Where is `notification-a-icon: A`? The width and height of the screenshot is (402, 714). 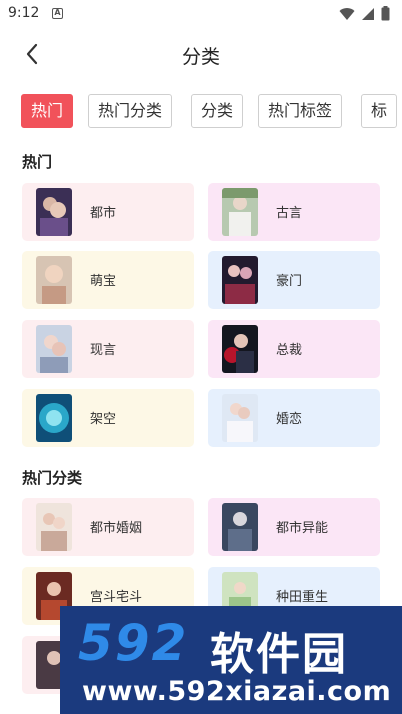 notification-a-icon: A is located at coordinates (57, 13).